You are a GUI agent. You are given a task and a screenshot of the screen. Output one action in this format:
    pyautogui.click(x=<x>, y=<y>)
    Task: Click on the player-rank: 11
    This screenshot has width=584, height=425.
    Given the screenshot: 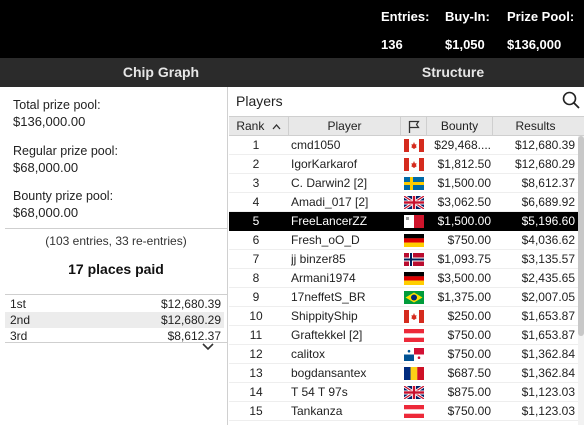 What is the action you would take?
    pyautogui.click(x=256, y=335)
    